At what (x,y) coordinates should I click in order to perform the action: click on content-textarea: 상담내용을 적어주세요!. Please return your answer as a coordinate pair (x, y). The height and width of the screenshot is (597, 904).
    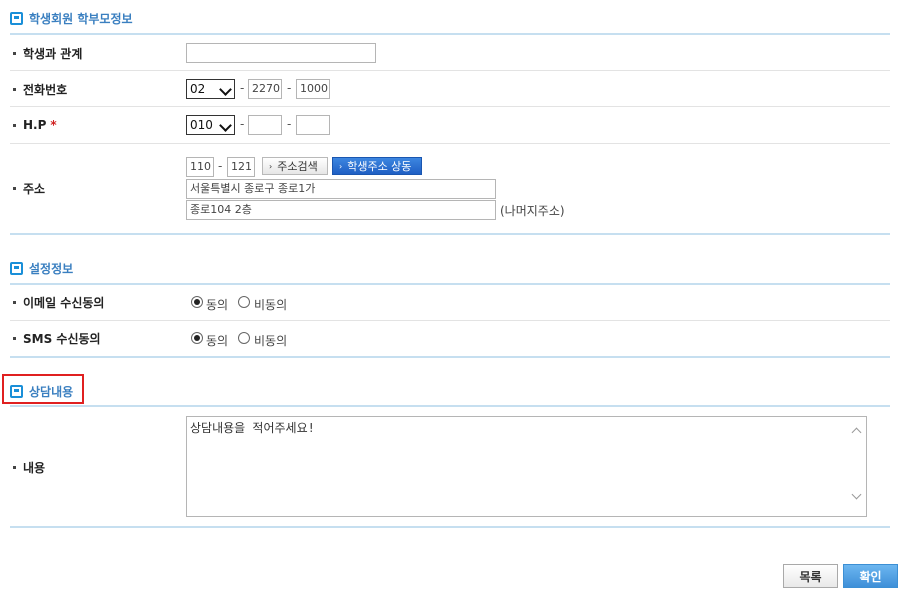
    Looking at the image, I should click on (526, 466).